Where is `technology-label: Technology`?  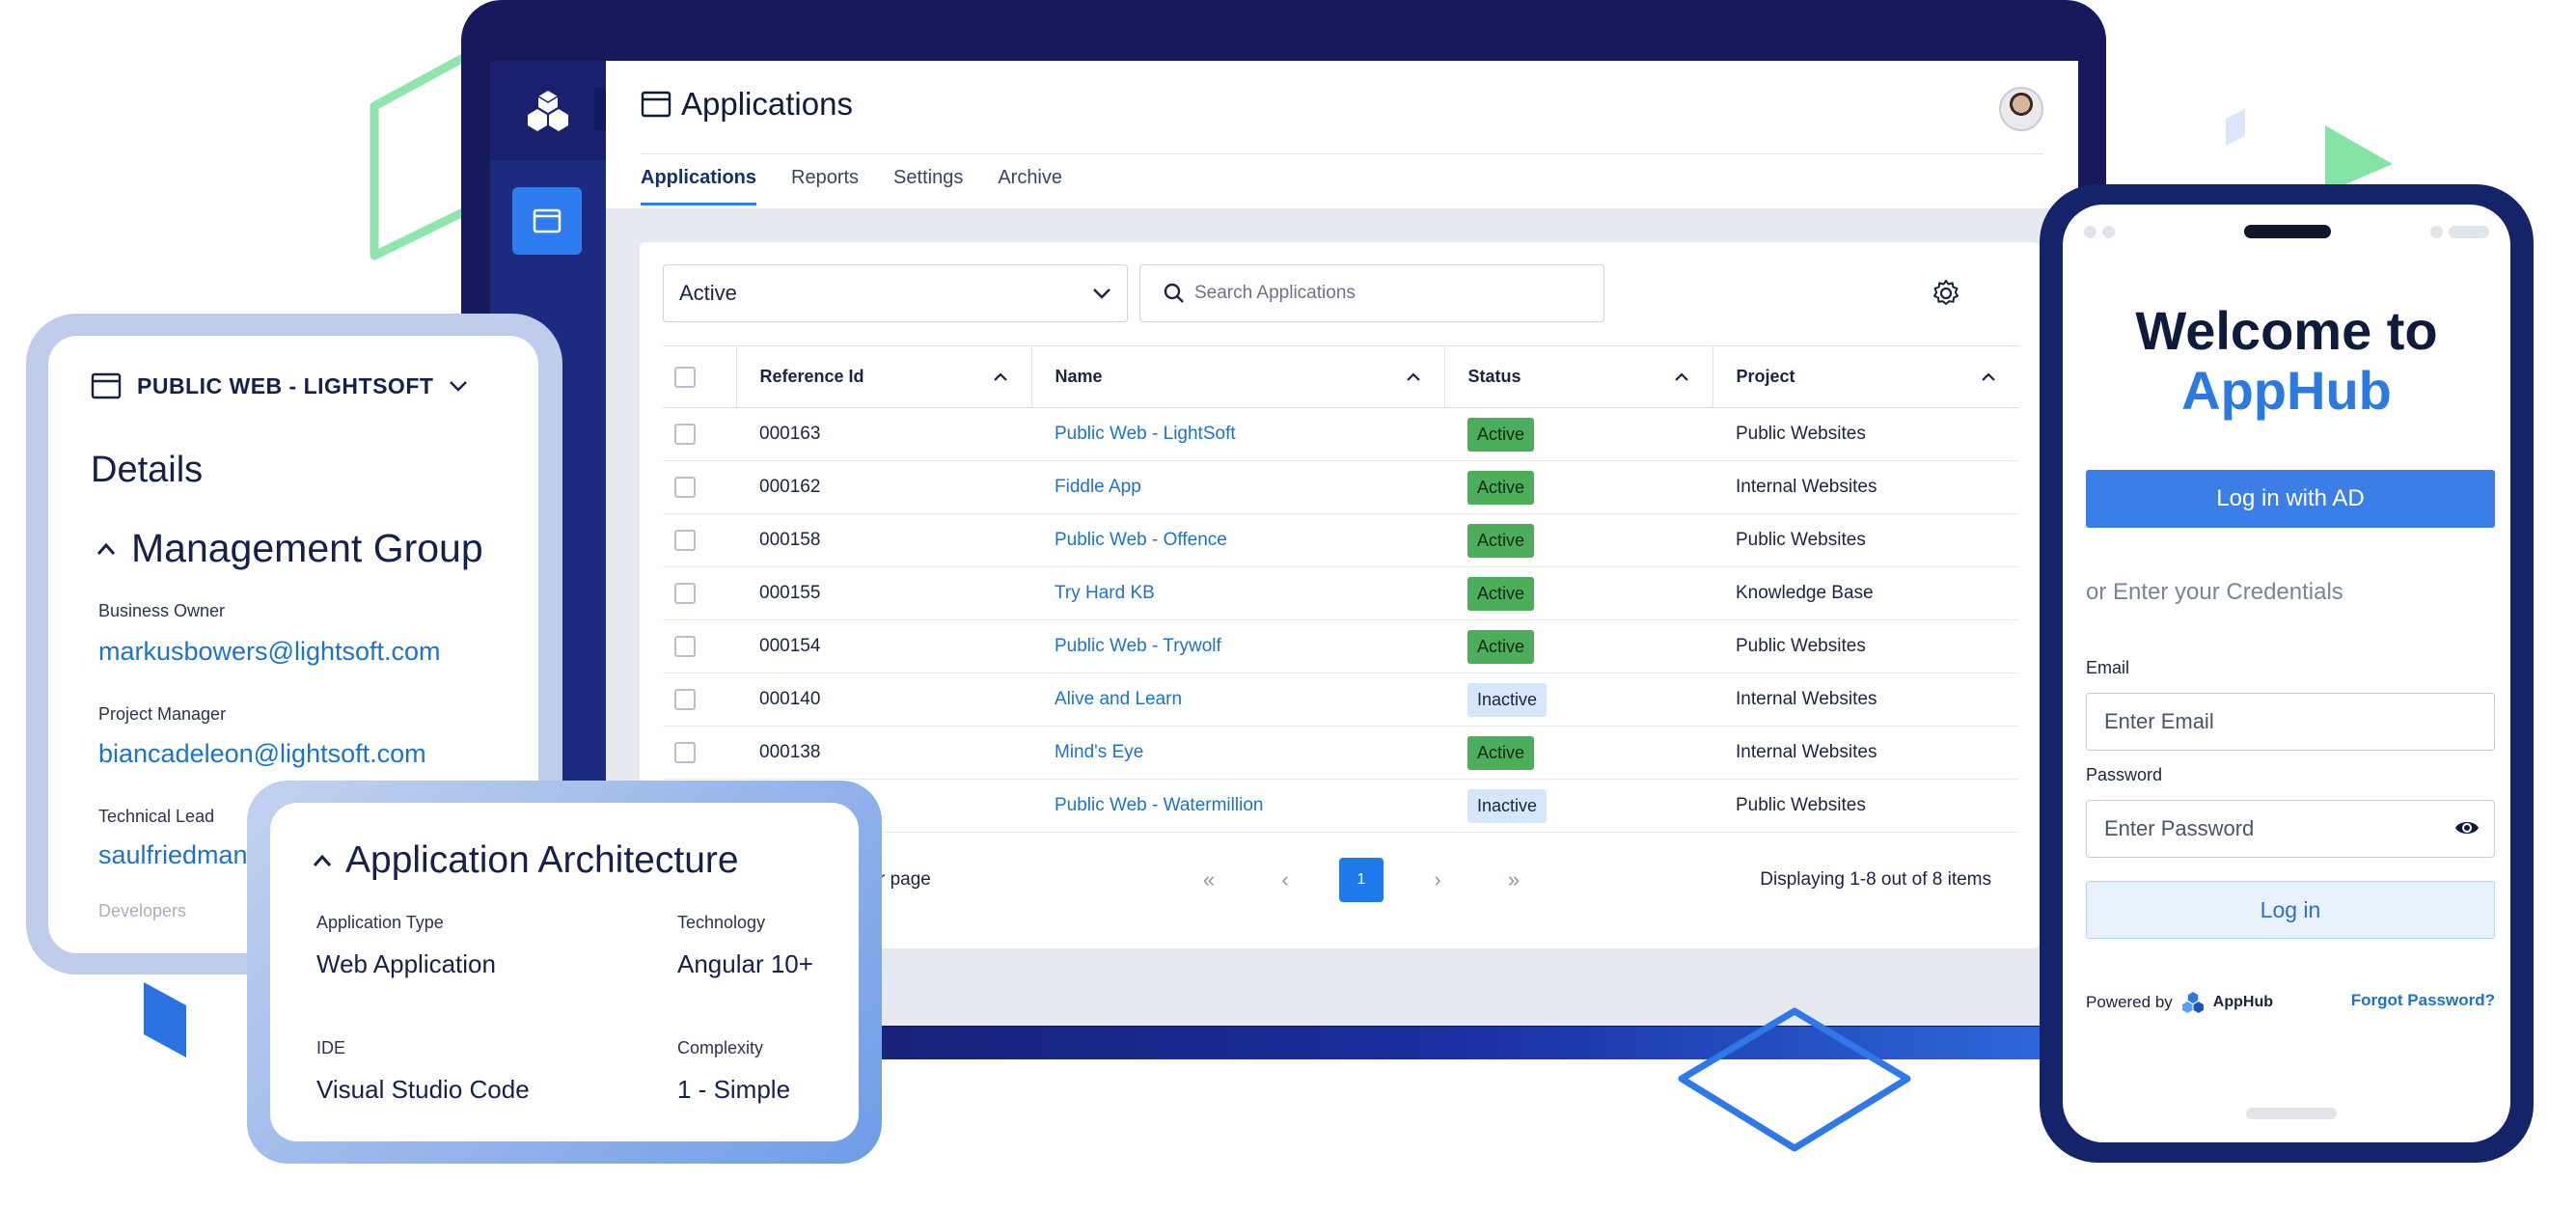
technology-label: Technology is located at coordinates (721, 923).